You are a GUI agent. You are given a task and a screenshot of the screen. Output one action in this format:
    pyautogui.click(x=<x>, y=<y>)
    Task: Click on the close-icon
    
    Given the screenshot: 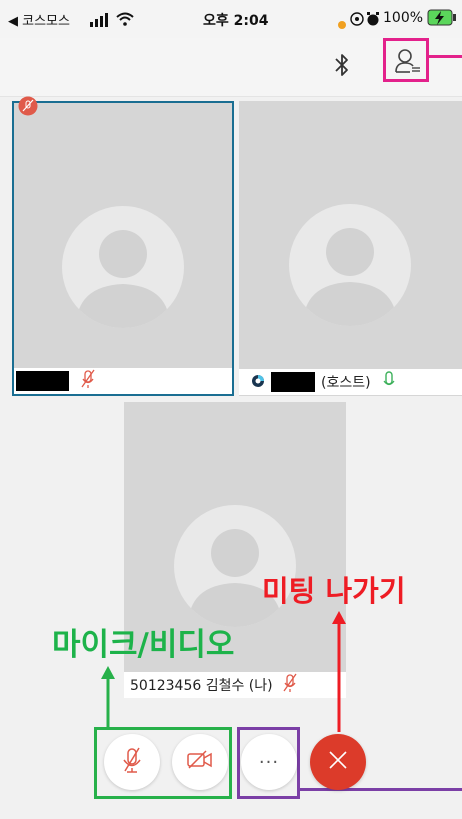 What is the action you would take?
    pyautogui.click(x=338, y=762)
    